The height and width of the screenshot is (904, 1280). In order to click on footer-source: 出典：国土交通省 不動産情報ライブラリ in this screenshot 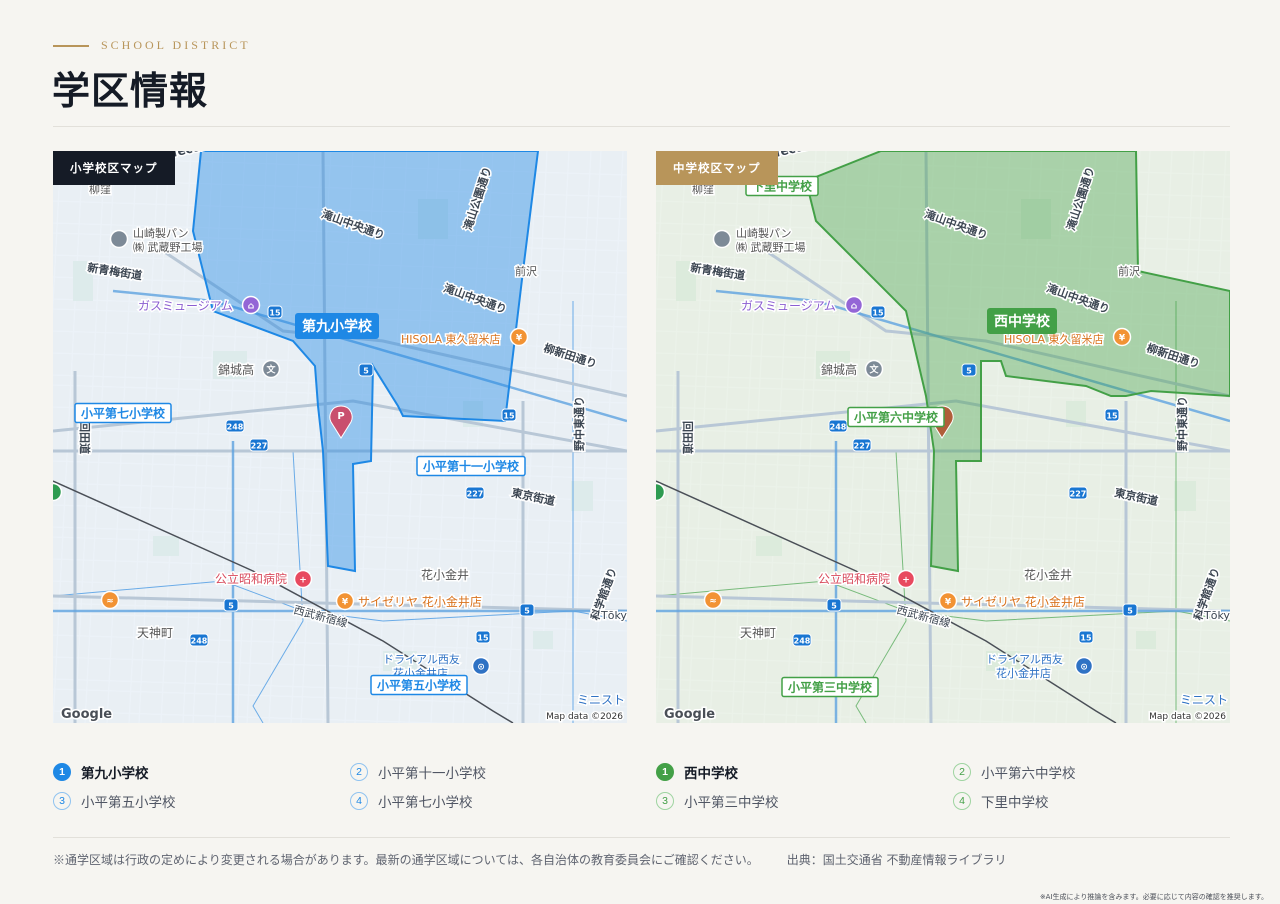, I will do `click(896, 860)`.